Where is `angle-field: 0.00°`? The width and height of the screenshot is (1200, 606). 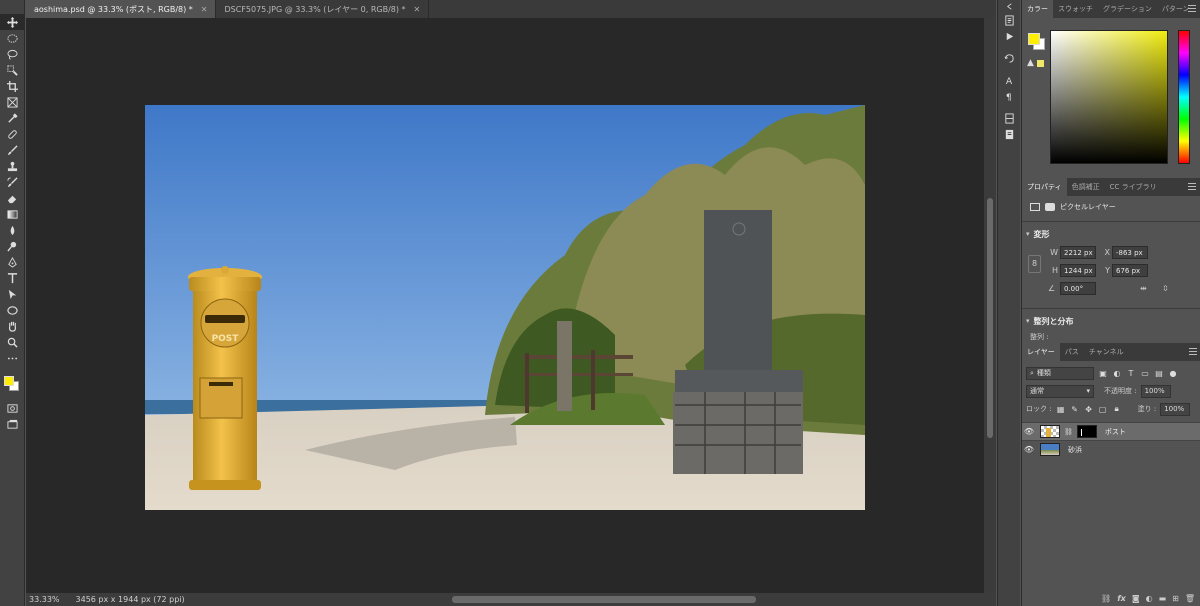 angle-field: 0.00° is located at coordinates (1078, 288).